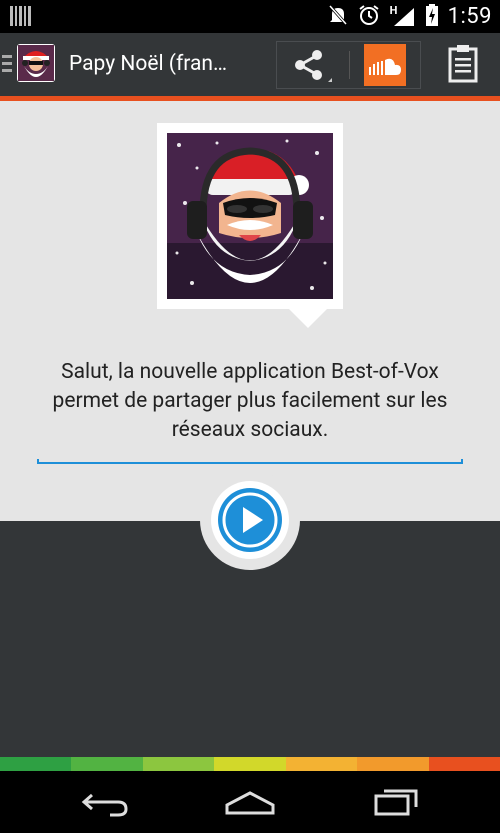 This screenshot has width=500, height=833. What do you see at coordinates (21, 18) in the screenshot?
I see `barcode-notification-icon` at bounding box center [21, 18].